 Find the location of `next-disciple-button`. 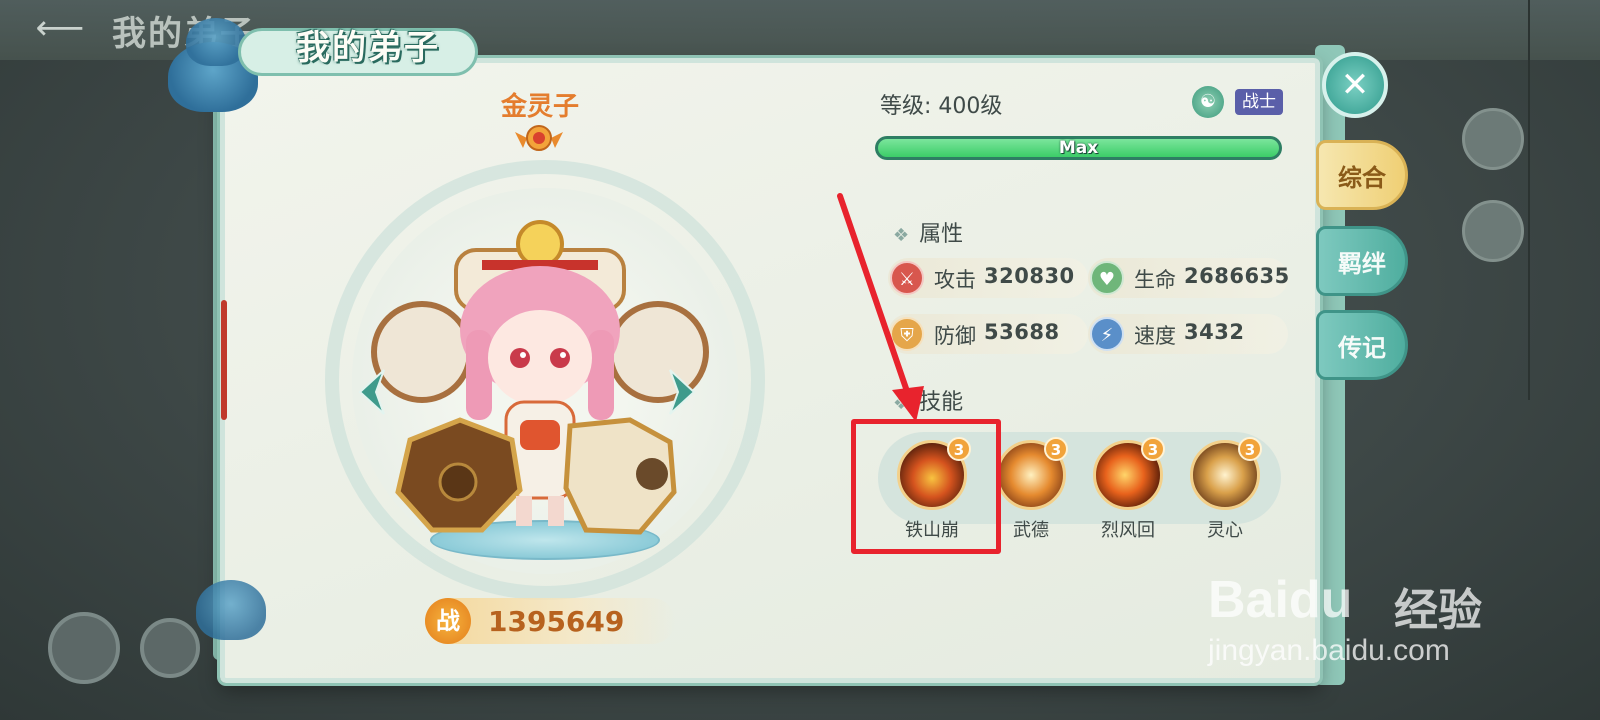

next-disciple-button is located at coordinates (683, 392).